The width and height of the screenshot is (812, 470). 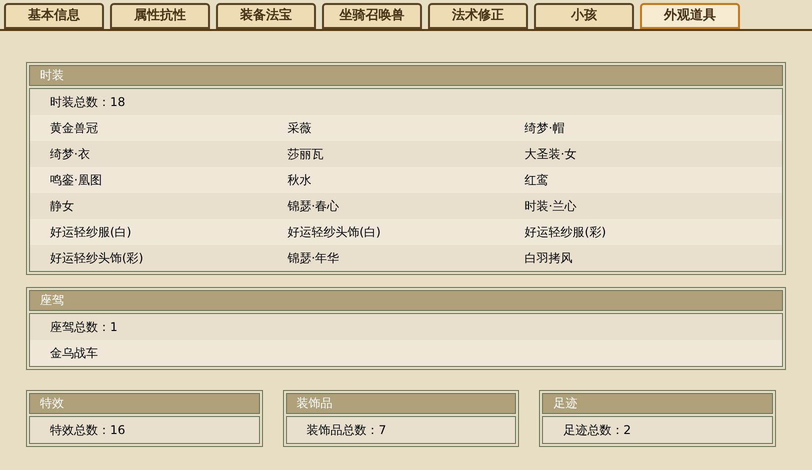 I want to click on tab: 法术修正, so click(x=478, y=16).